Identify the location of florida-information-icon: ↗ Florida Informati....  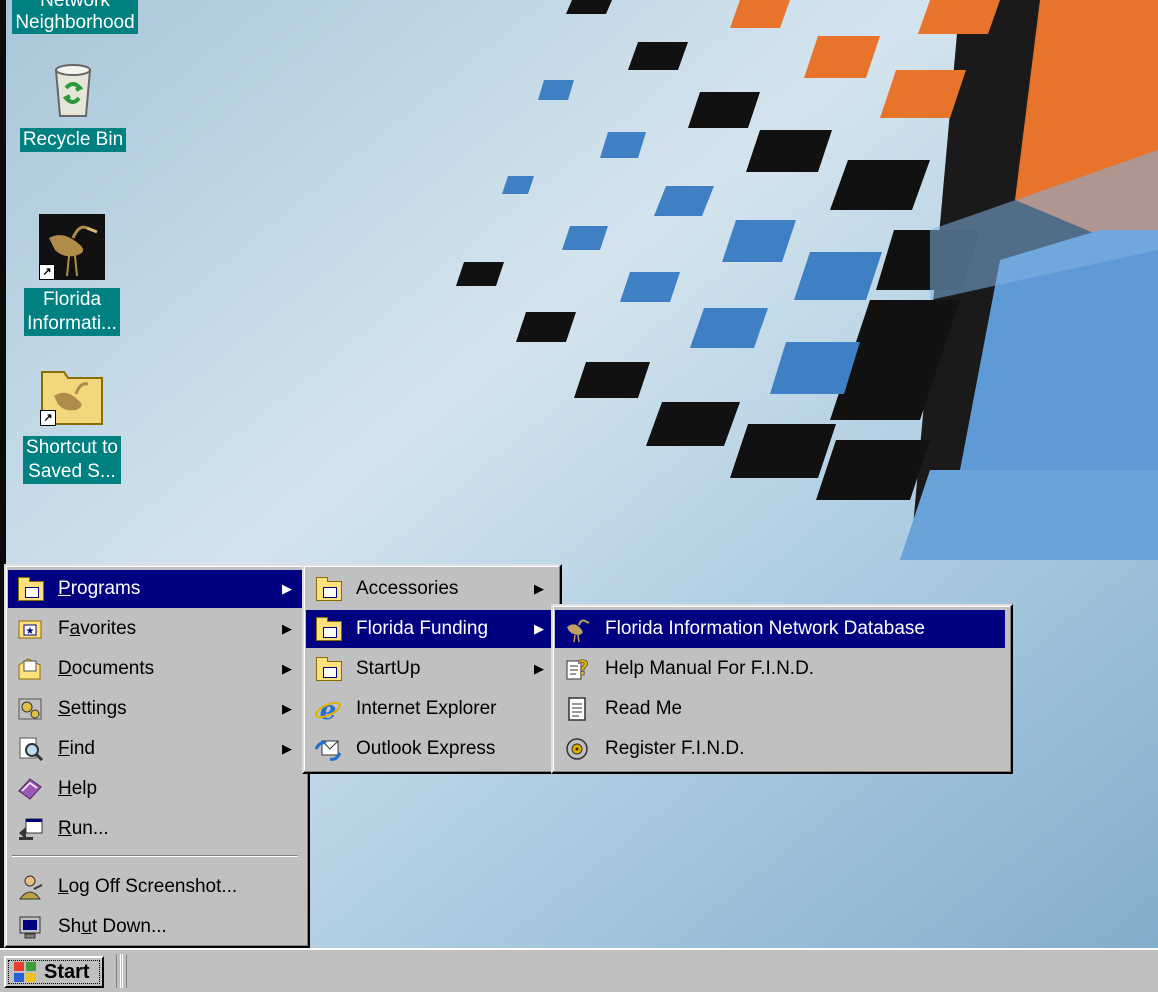
(72, 275).